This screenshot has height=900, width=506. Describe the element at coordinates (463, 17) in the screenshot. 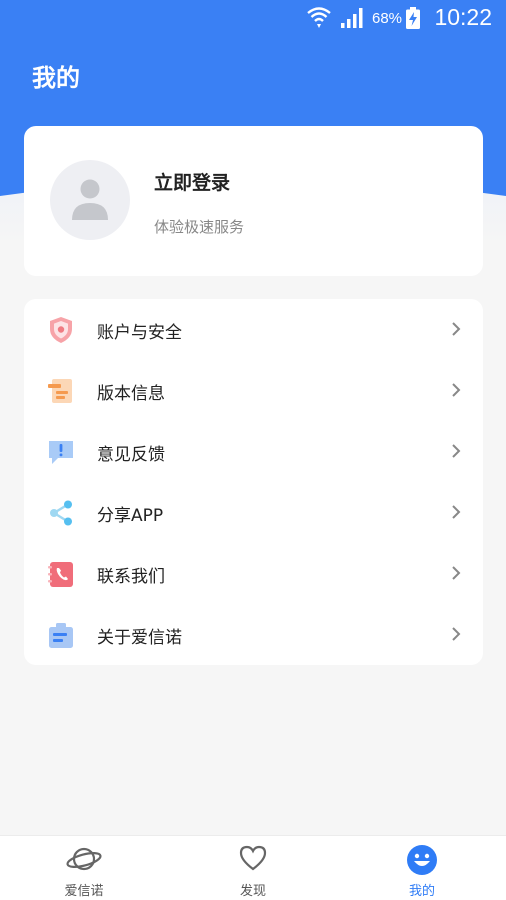

I see `status-time: 10:22` at that location.